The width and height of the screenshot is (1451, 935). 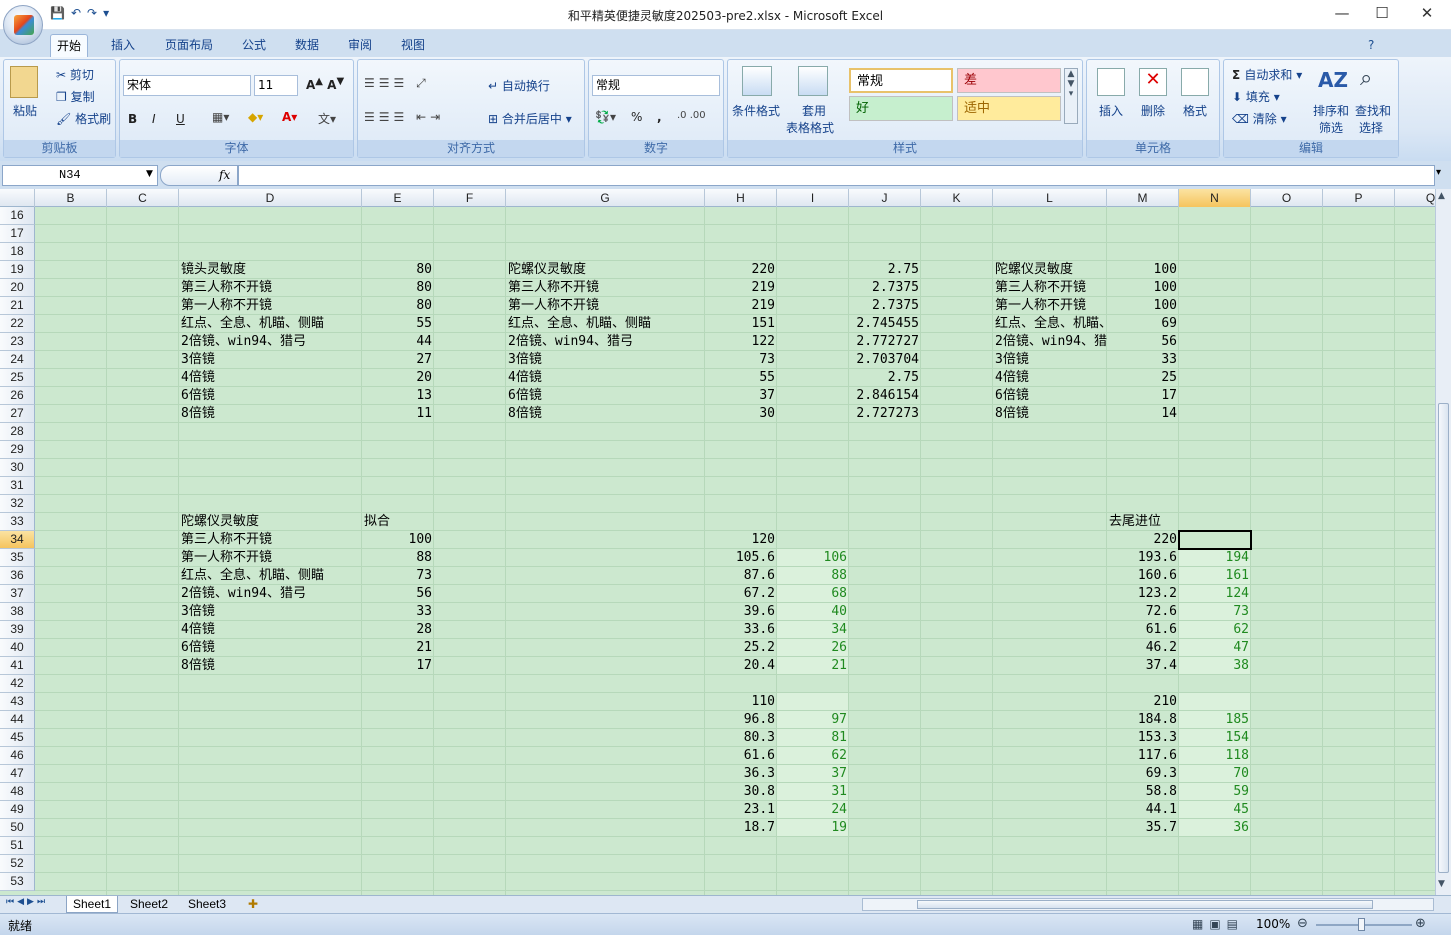 What do you see at coordinates (813, 558) in the screenshot?
I see `cell-i35: 106` at bounding box center [813, 558].